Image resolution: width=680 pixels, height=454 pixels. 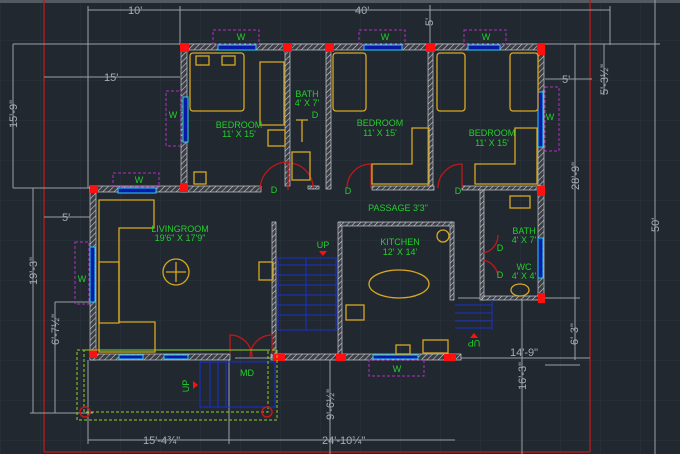 I want to click on top-strip, so click(x=340, y=1).